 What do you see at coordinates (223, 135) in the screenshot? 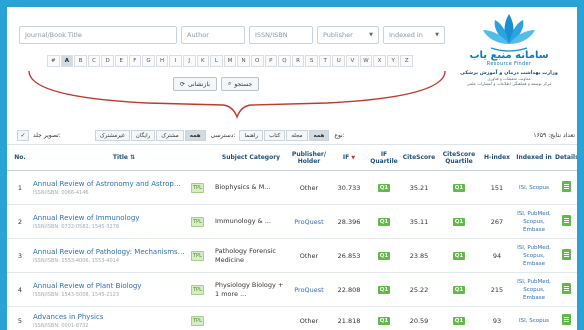
I see `access-label: دسترسی:` at bounding box center [223, 135].